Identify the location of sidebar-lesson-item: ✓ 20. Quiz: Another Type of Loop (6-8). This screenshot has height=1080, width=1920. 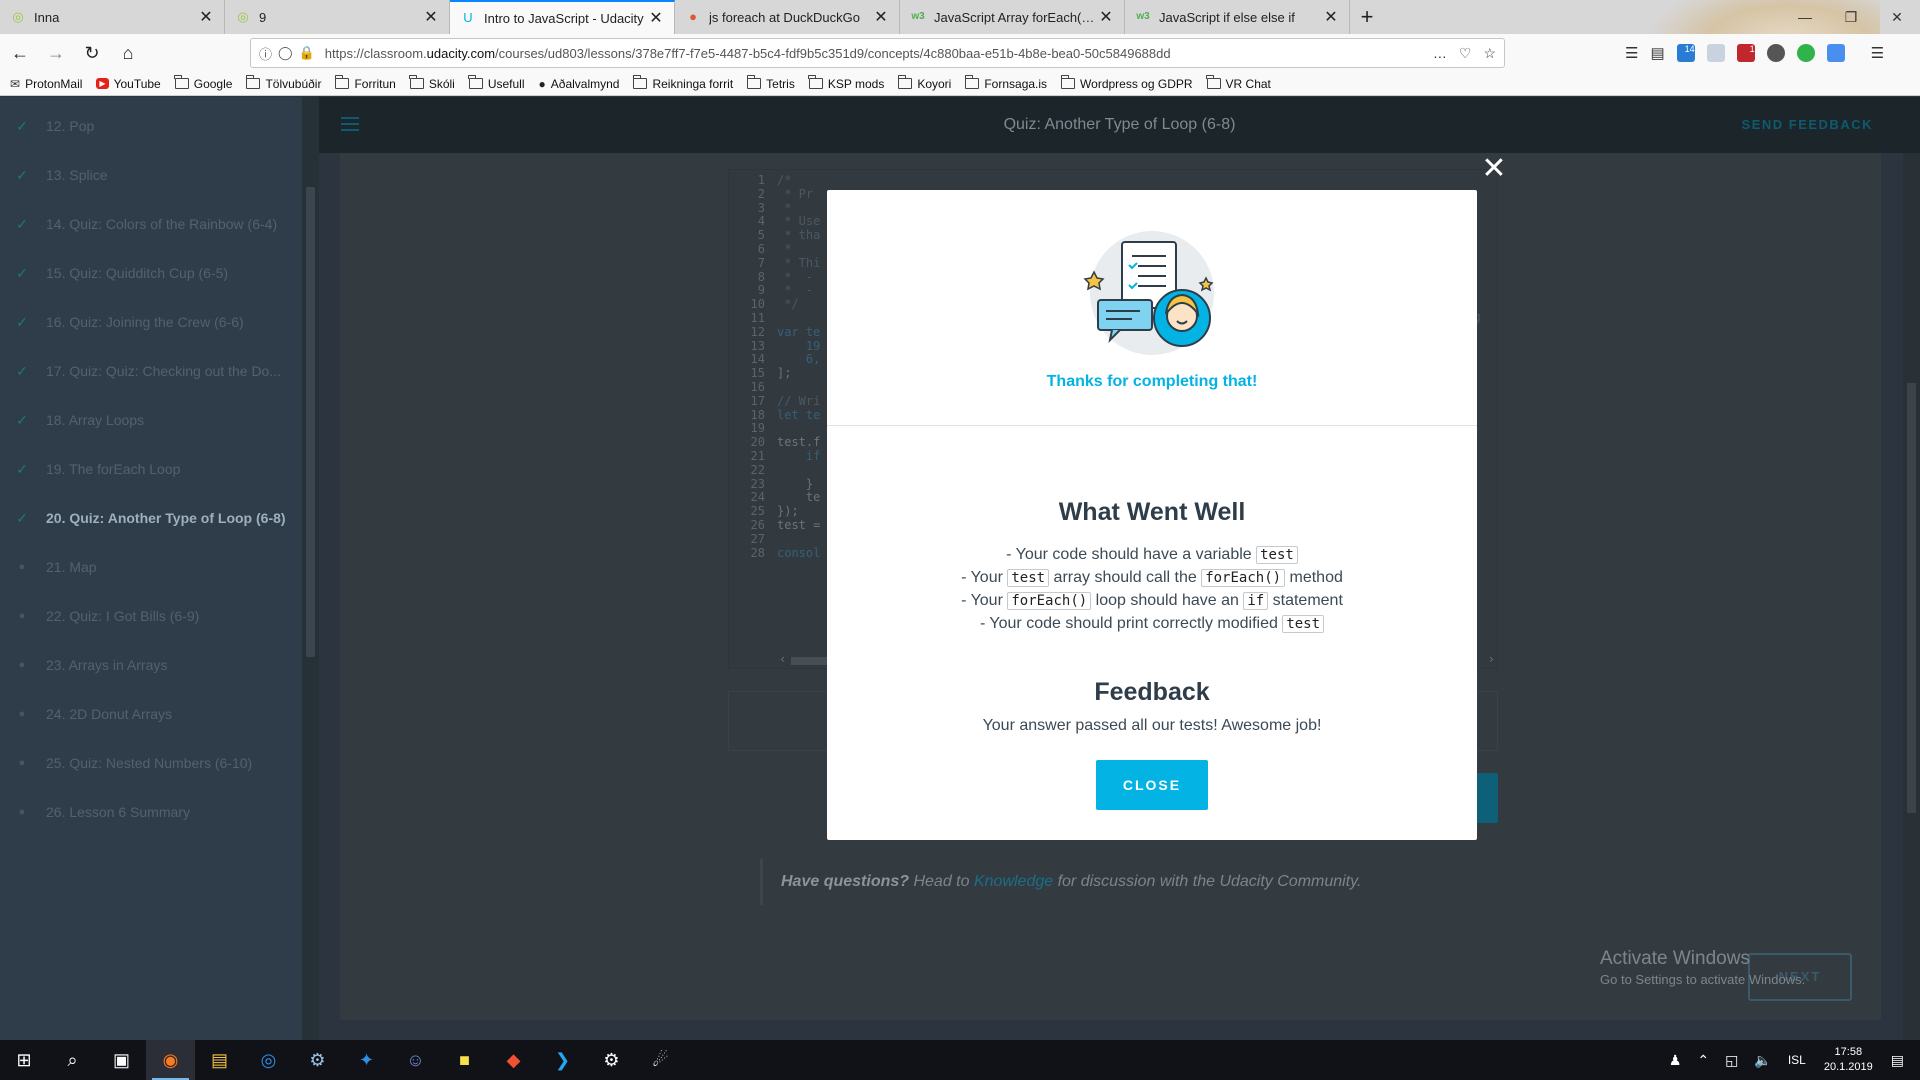
(151, 518).